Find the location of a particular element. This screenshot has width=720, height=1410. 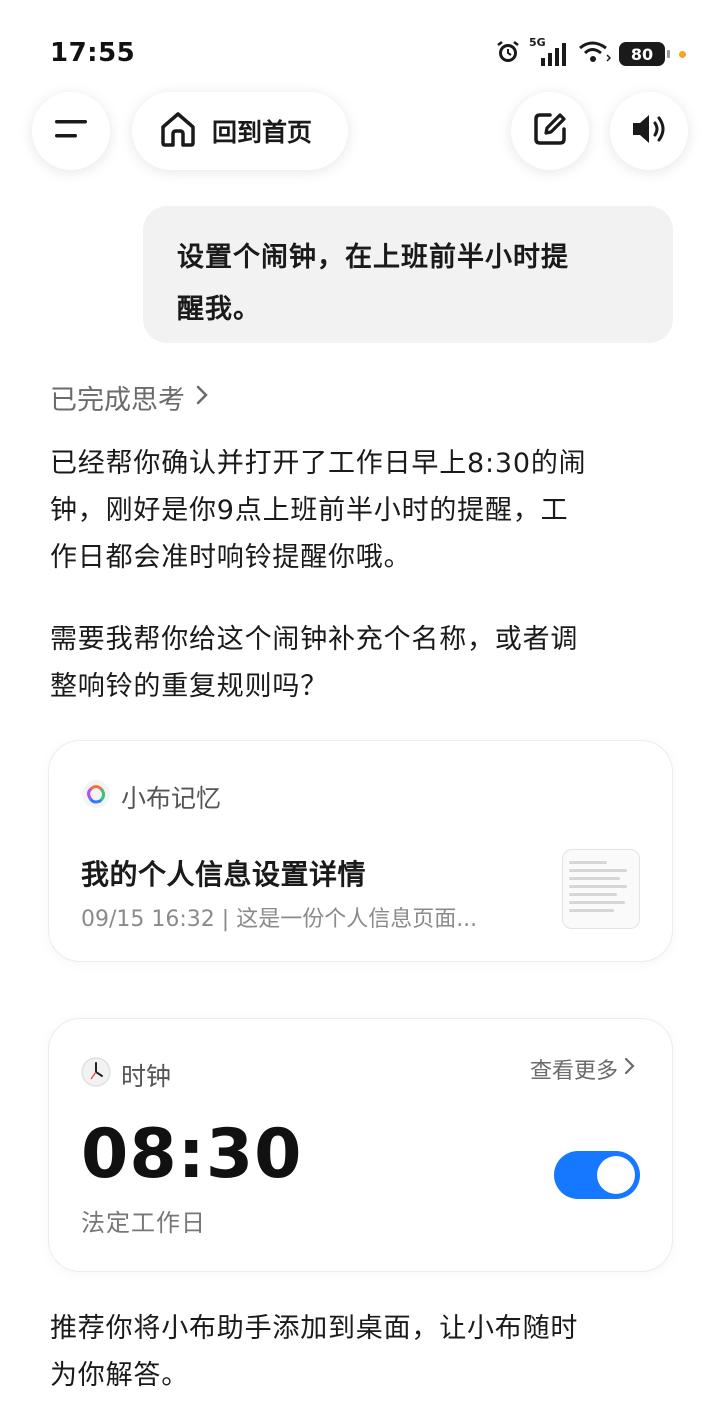

reply-line: 作日都会准时响铃提醒你哦。 is located at coordinates (231, 557).